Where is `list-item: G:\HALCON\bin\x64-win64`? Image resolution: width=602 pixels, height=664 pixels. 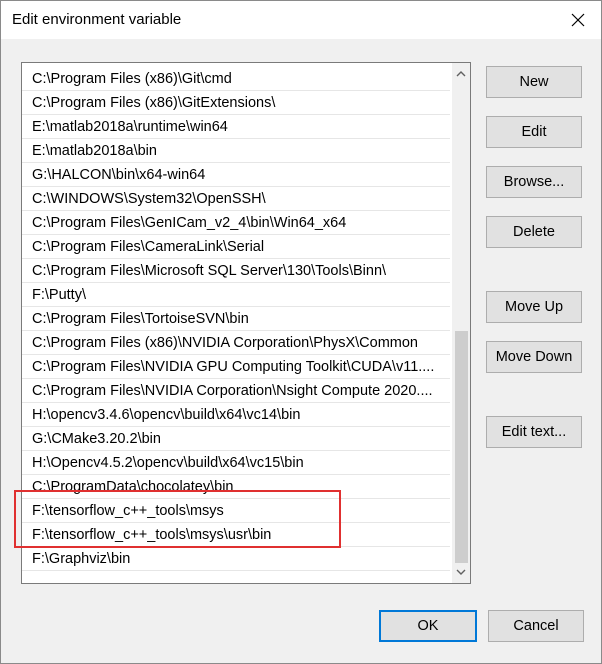
list-item: G:\HALCON\bin\x64-win64 is located at coordinates (236, 175).